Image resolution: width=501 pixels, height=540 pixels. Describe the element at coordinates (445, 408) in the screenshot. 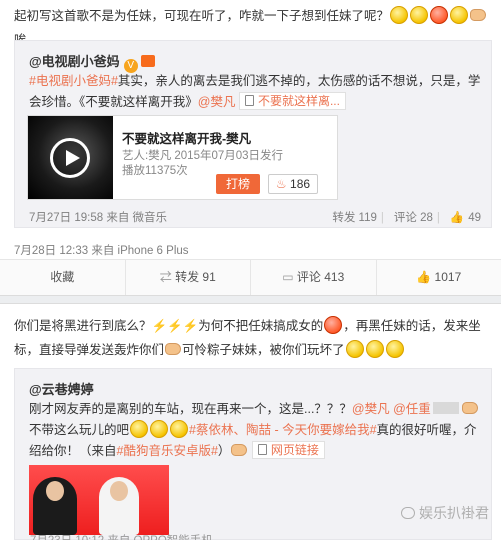

I see `redacted-block` at that location.